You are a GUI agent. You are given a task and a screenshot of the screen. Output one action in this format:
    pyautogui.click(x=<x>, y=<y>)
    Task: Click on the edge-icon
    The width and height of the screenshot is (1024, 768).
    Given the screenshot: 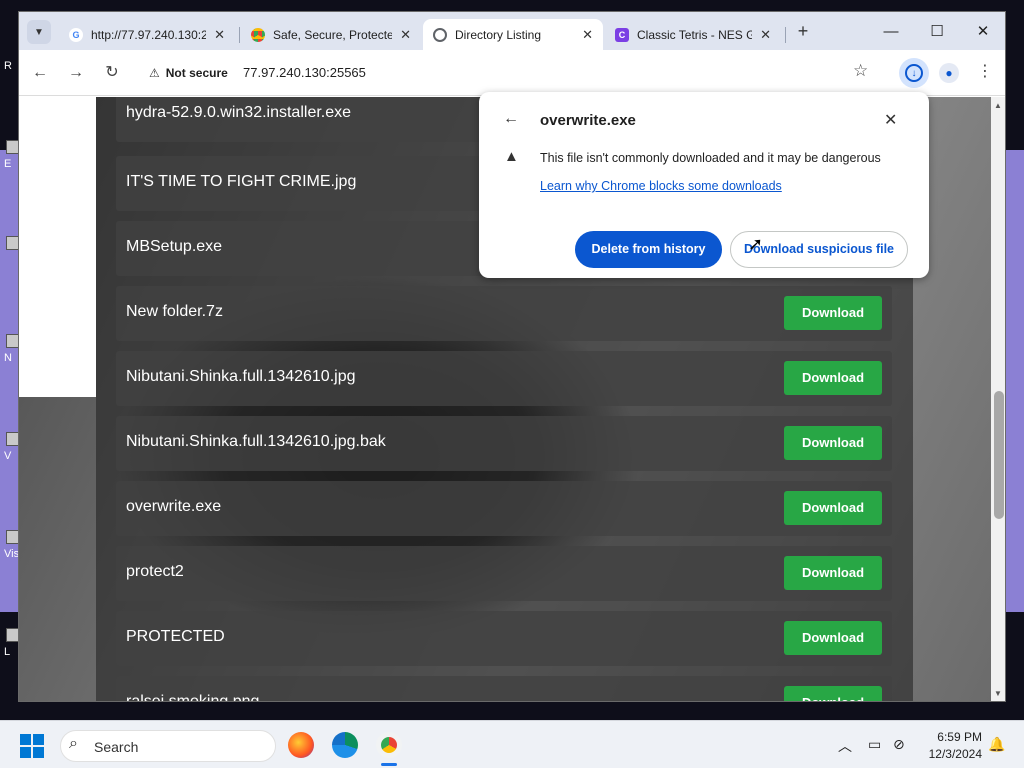 What is the action you would take?
    pyautogui.click(x=345, y=745)
    